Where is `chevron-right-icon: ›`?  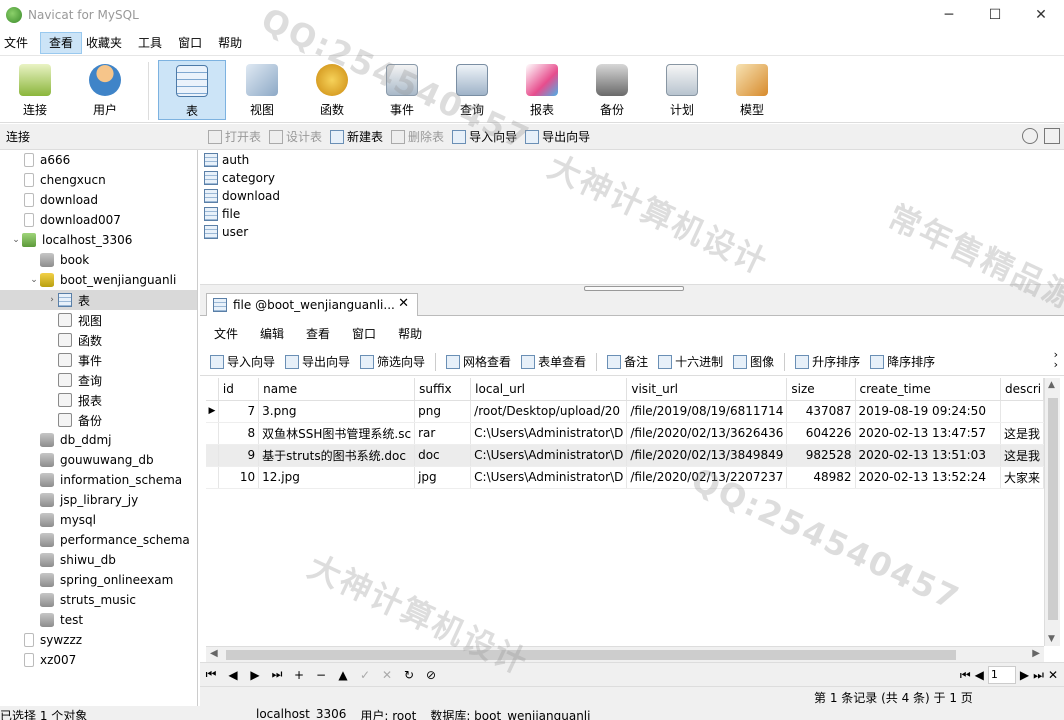
chevron-right-icon: › is located at coordinates (52, 300).